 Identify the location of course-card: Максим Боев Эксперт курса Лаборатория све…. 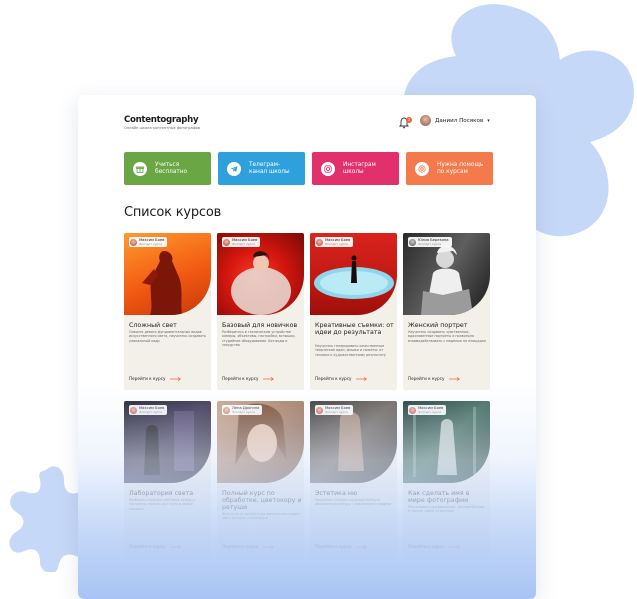
(167, 479).